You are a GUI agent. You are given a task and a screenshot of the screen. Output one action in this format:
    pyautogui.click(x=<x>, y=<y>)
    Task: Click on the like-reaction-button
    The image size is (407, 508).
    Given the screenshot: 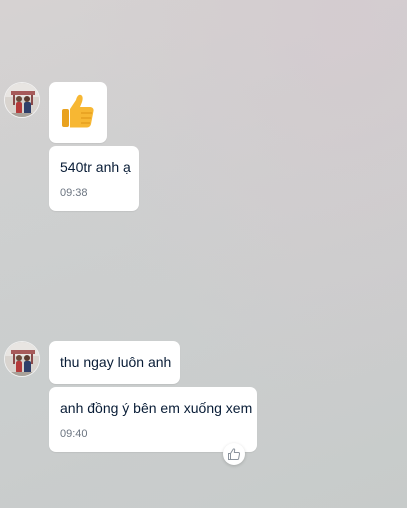 What is the action you would take?
    pyautogui.click(x=234, y=454)
    